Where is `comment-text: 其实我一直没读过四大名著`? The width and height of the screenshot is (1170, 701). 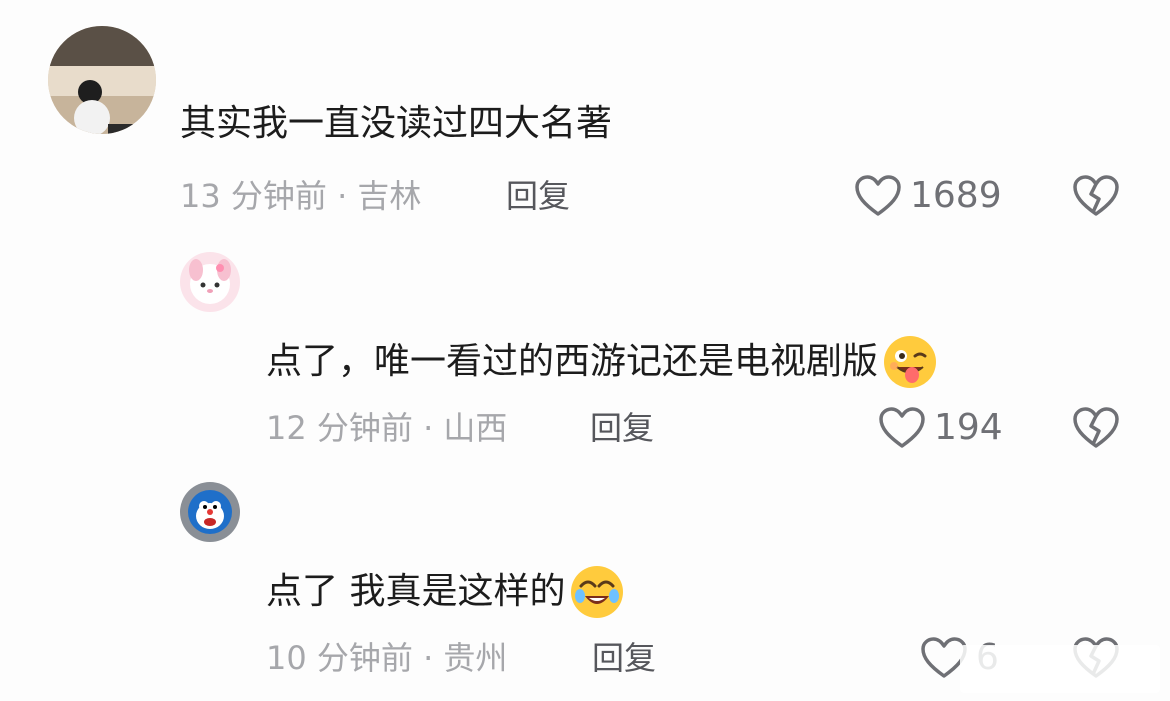 comment-text: 其实我一直没读过四大名著 is located at coordinates (396, 124).